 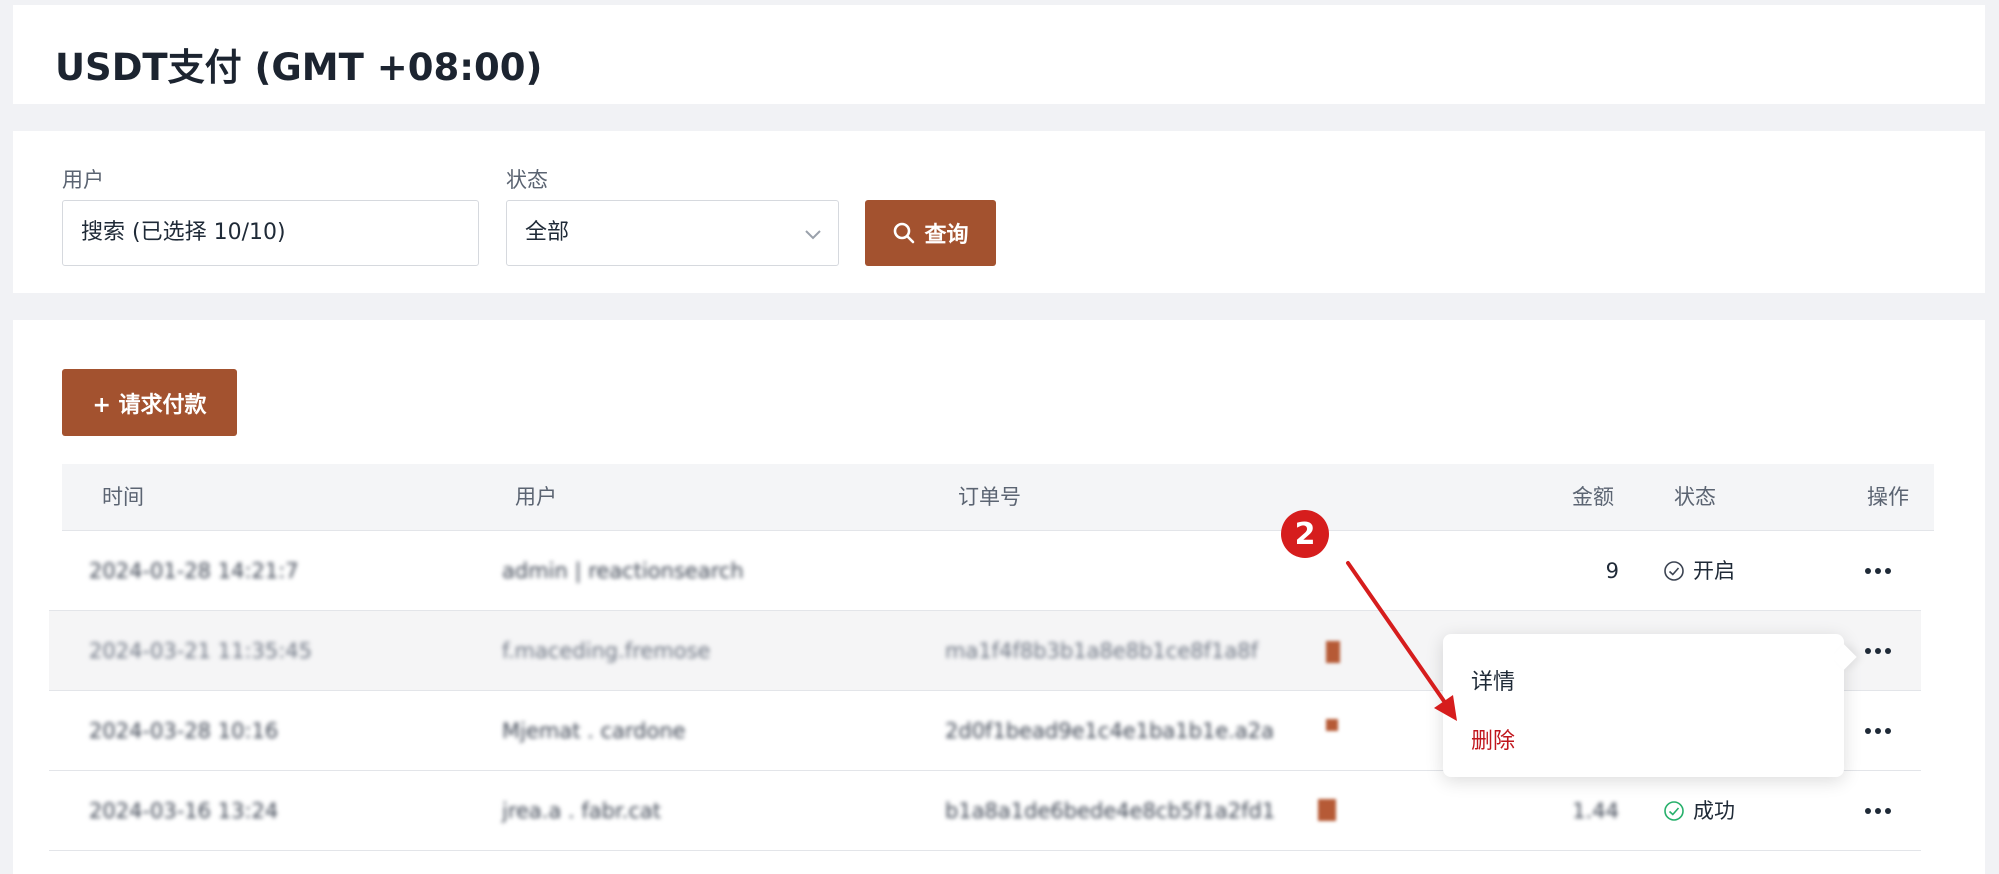 What do you see at coordinates (999, 54) in the screenshot?
I see `title-card: USDT支付 (GMT +08:00)` at bounding box center [999, 54].